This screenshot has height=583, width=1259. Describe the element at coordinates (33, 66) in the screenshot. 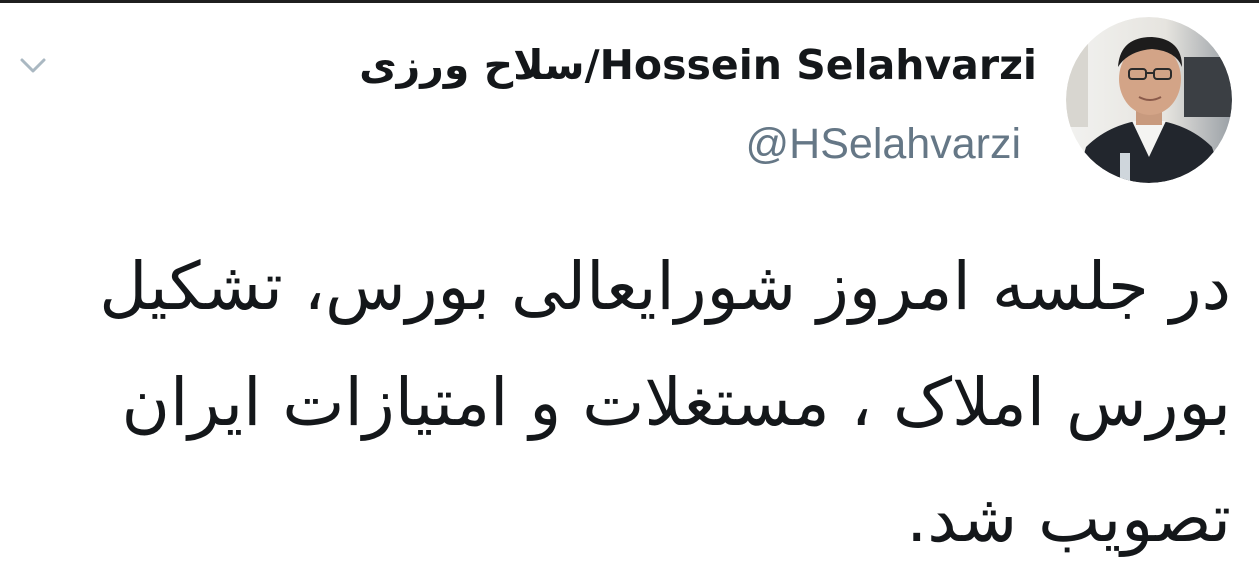

I see `chevron-down-icon` at that location.